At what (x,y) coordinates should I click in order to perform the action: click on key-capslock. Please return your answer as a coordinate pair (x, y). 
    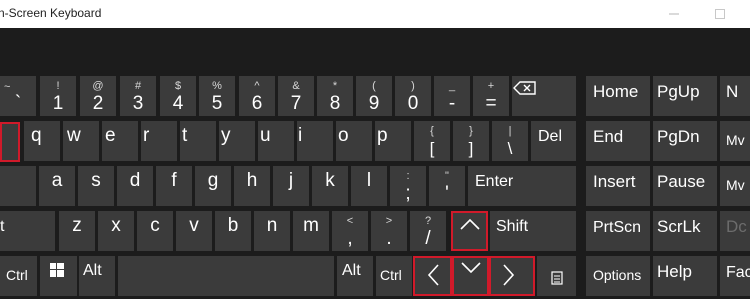
    Looking at the image, I should click on (18, 186).